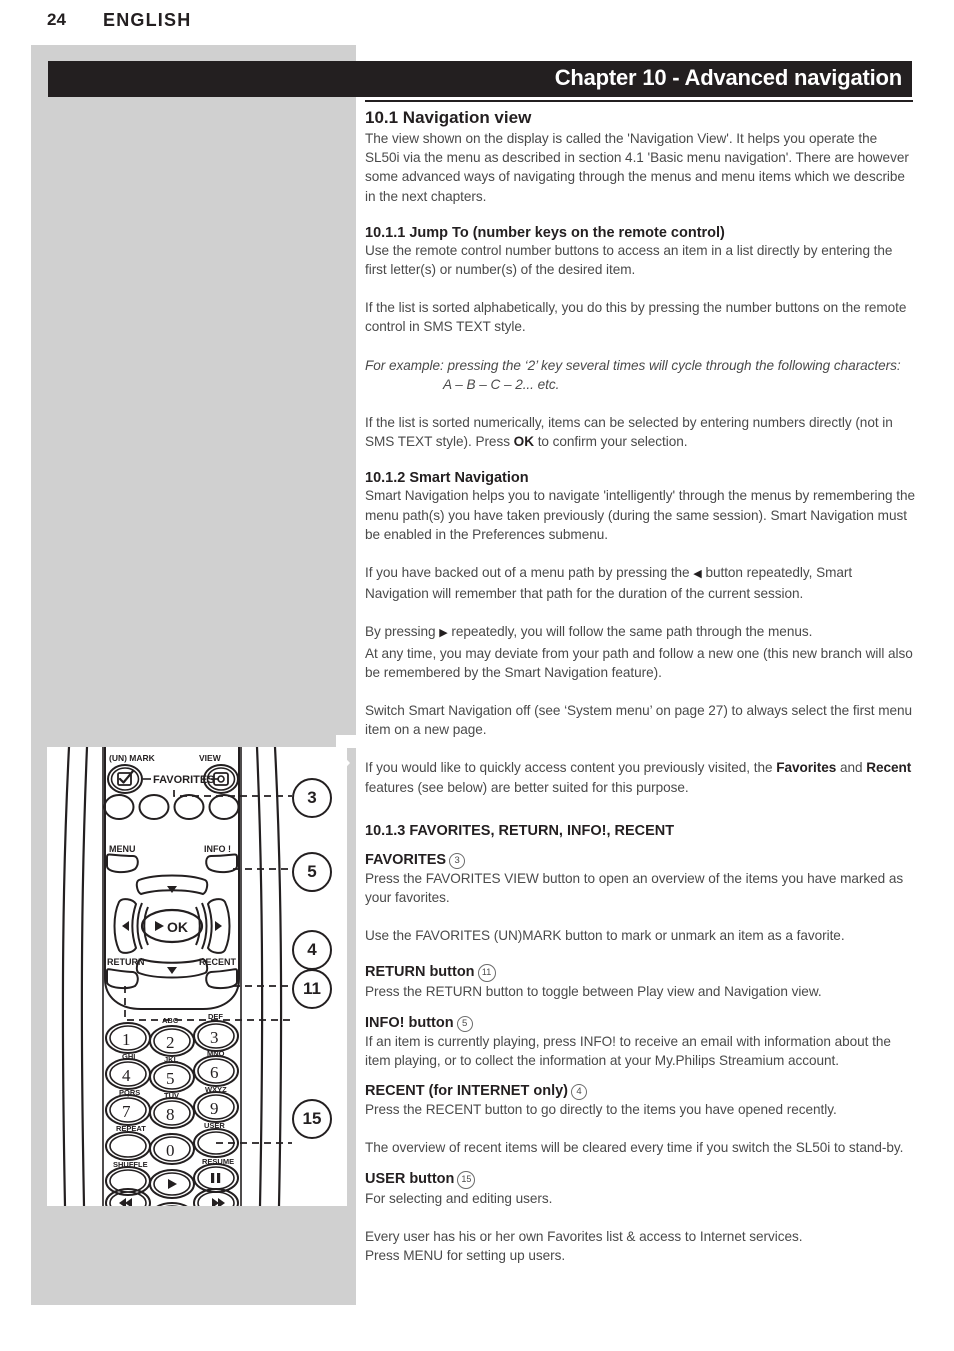 The image size is (954, 1351). Describe the element at coordinates (448, 117) in the screenshot. I see `heading-10-1: 10.1 Navigation view` at that location.